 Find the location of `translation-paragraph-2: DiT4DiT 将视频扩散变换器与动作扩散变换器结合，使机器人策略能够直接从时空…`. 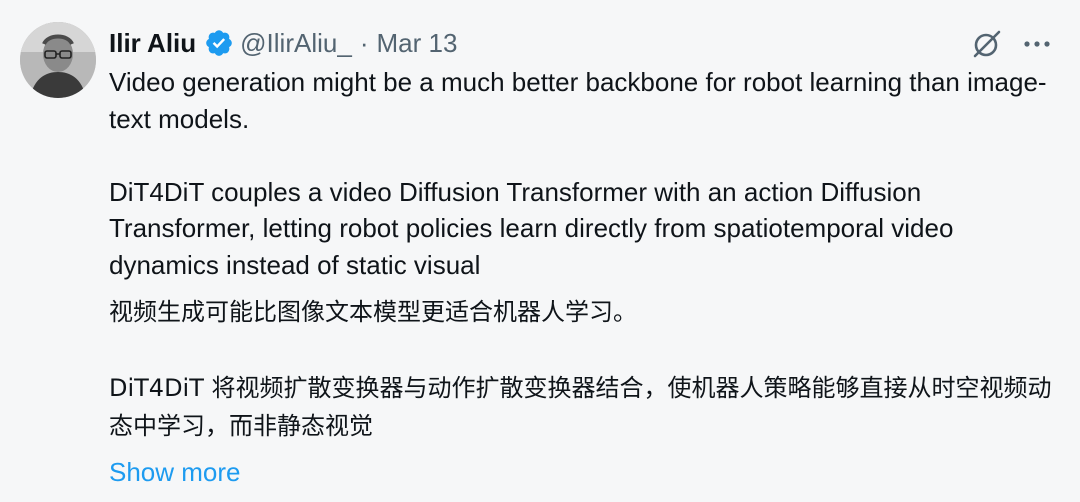

translation-paragraph-2: DiT4DiT 将视频扩散变换器与动作扩散变换器结合，使机器人策略能够直接从时空… is located at coordinates (580, 407).